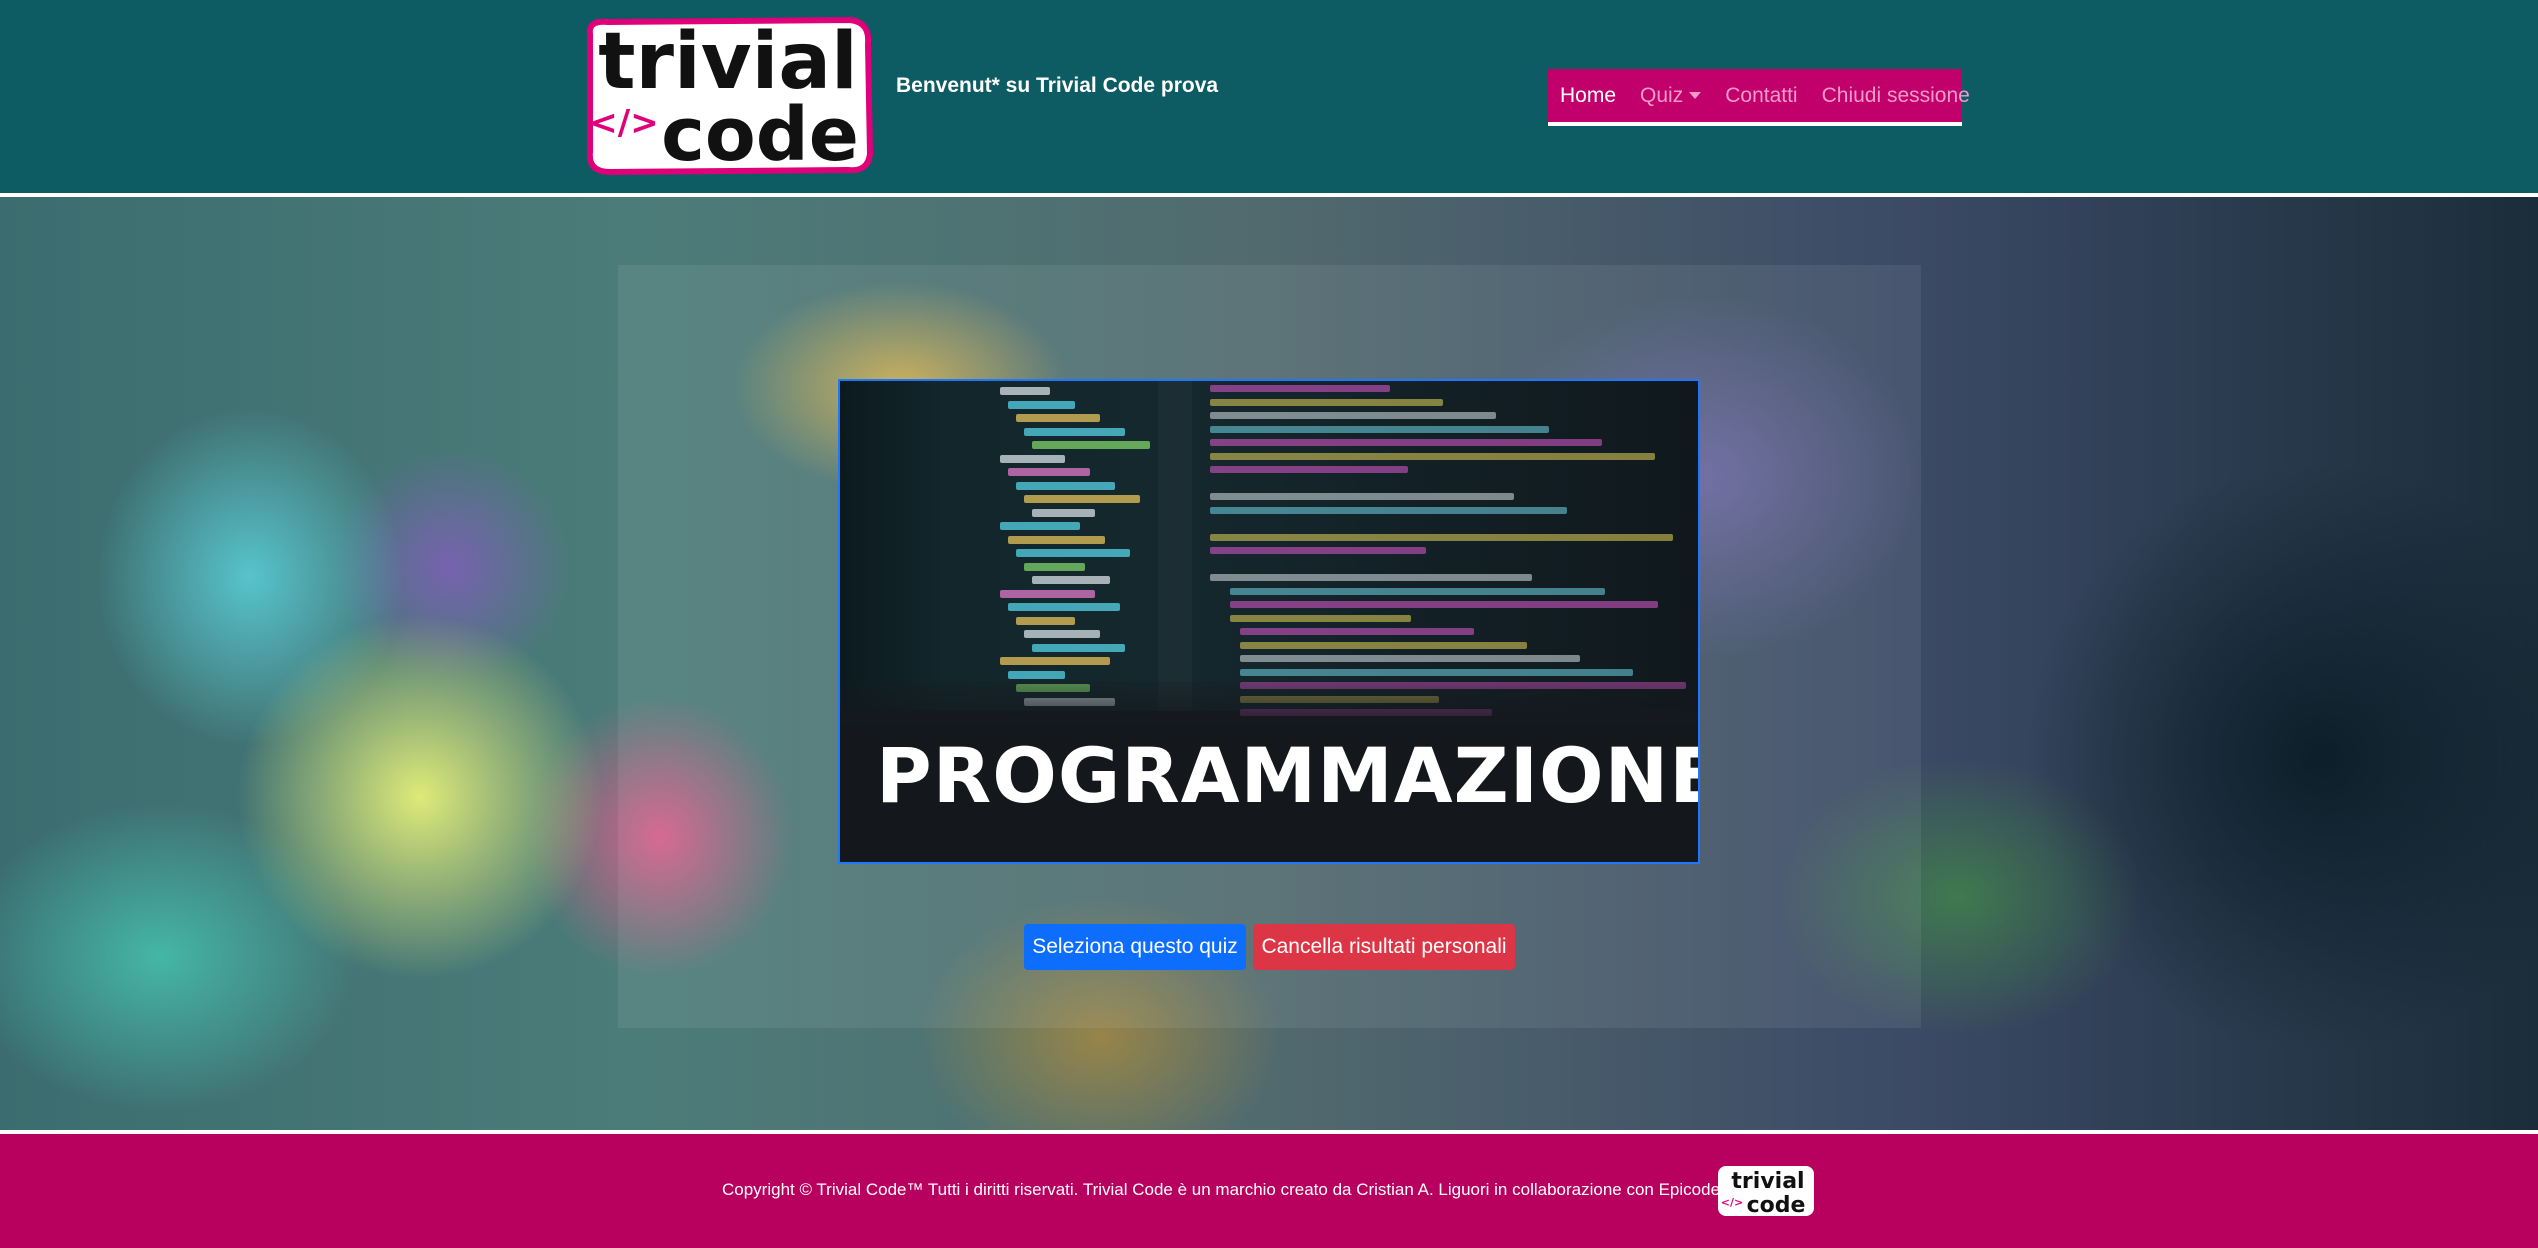  I want to click on caret-down-icon, so click(1695, 95).